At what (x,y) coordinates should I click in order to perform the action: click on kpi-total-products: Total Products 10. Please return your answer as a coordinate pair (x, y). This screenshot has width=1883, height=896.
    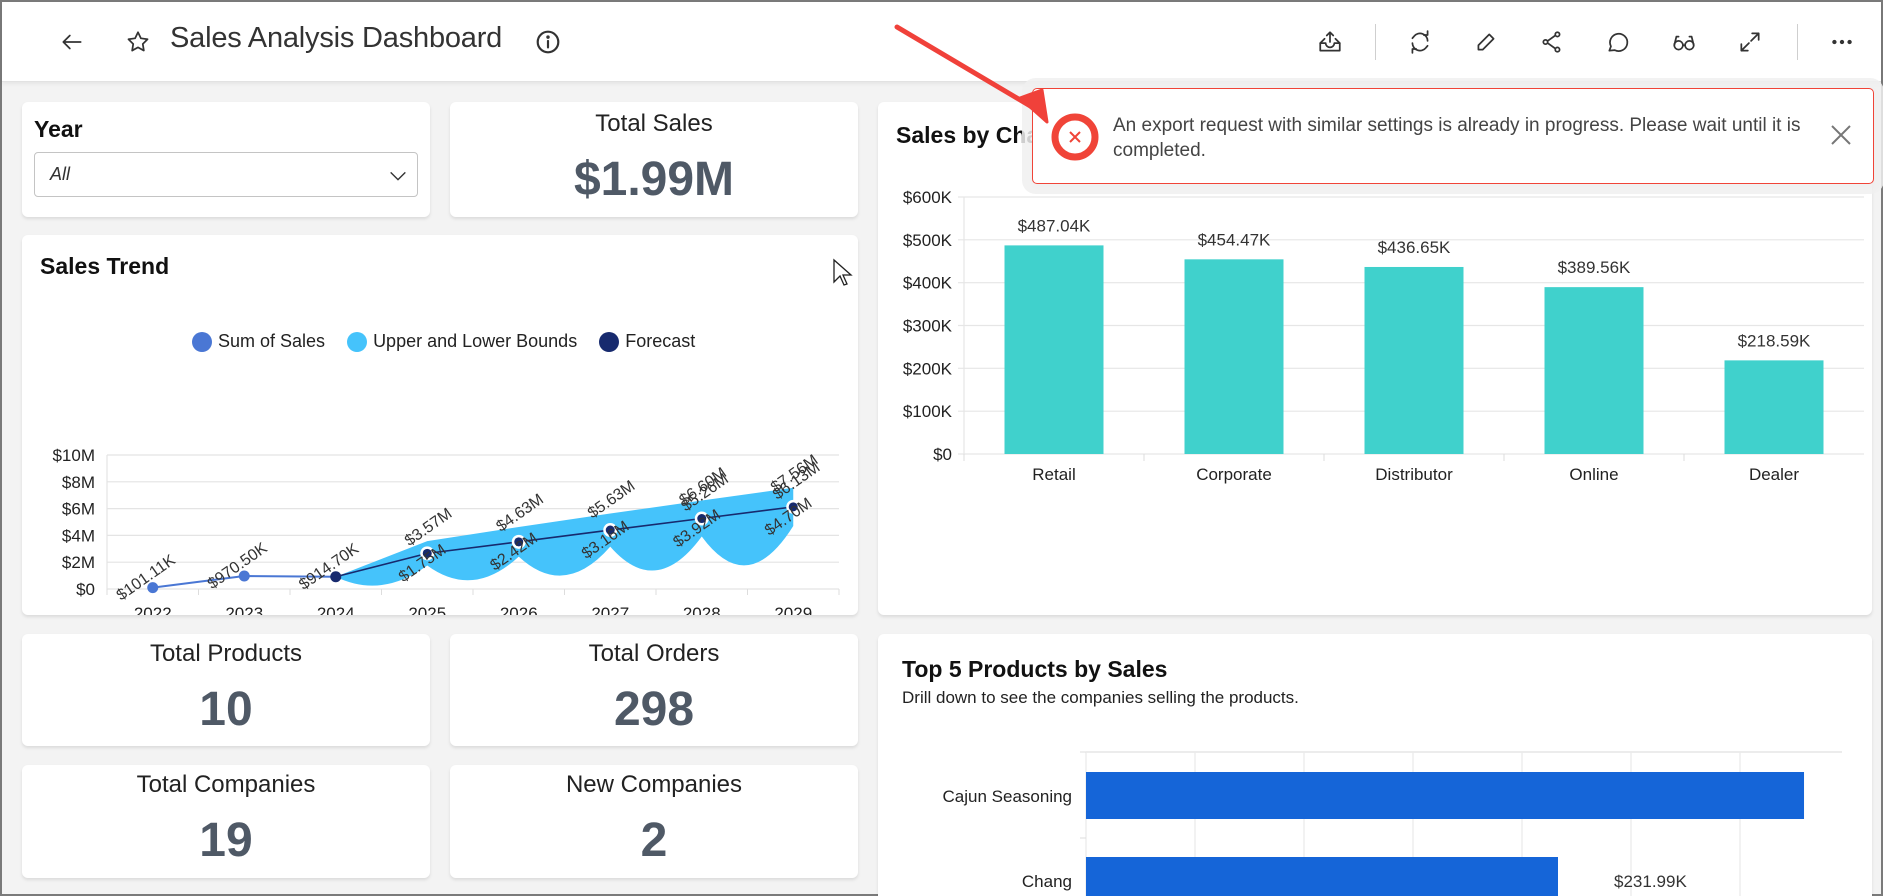
    Looking at the image, I should click on (226, 690).